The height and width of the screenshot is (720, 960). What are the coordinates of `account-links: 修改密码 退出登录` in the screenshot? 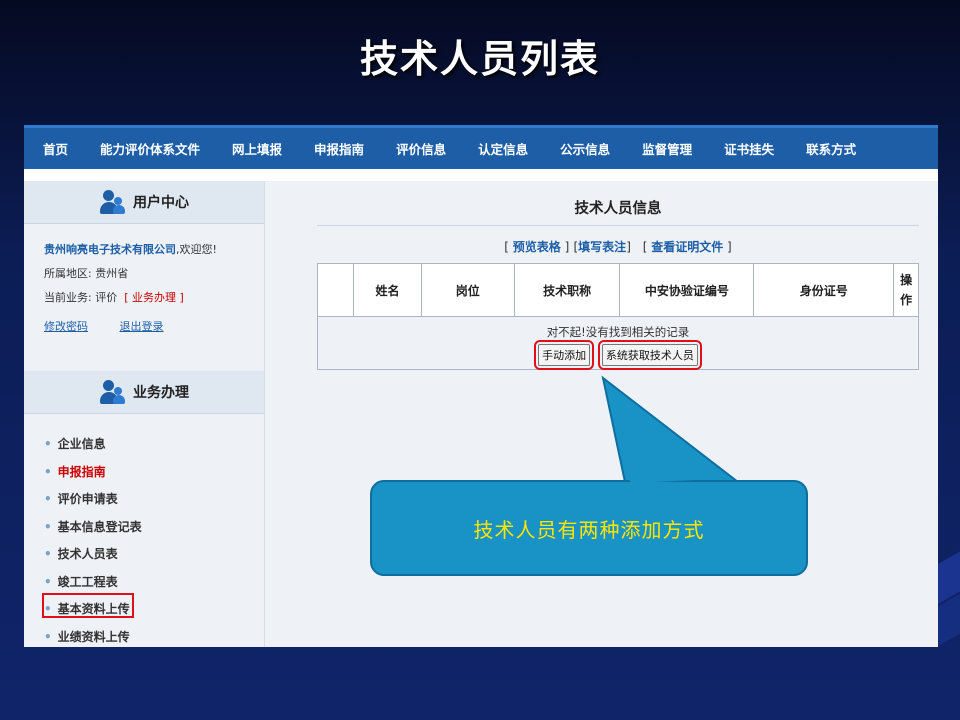 It's located at (144, 322).